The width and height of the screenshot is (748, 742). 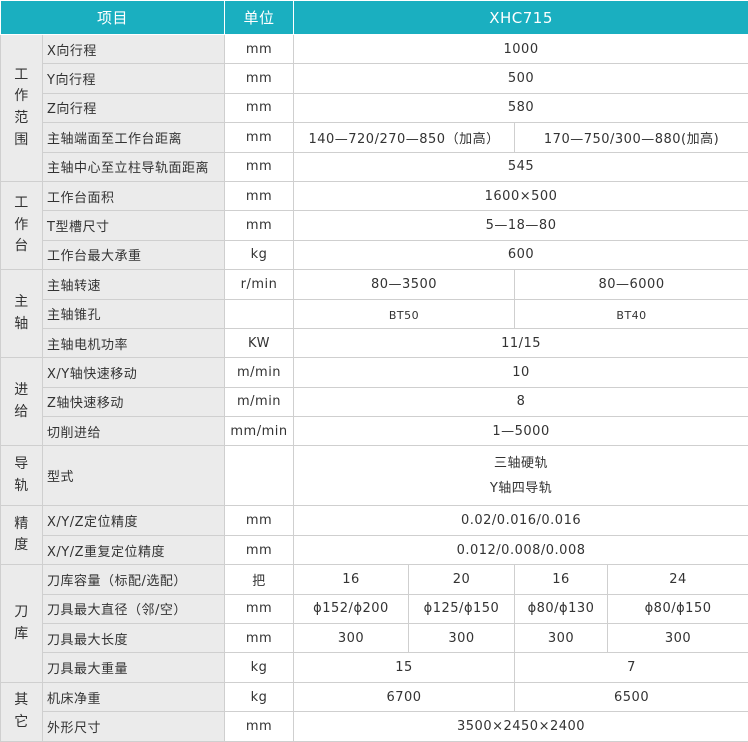 What do you see at coordinates (462, 638) in the screenshot?
I see `row-value-2: 300` at bounding box center [462, 638].